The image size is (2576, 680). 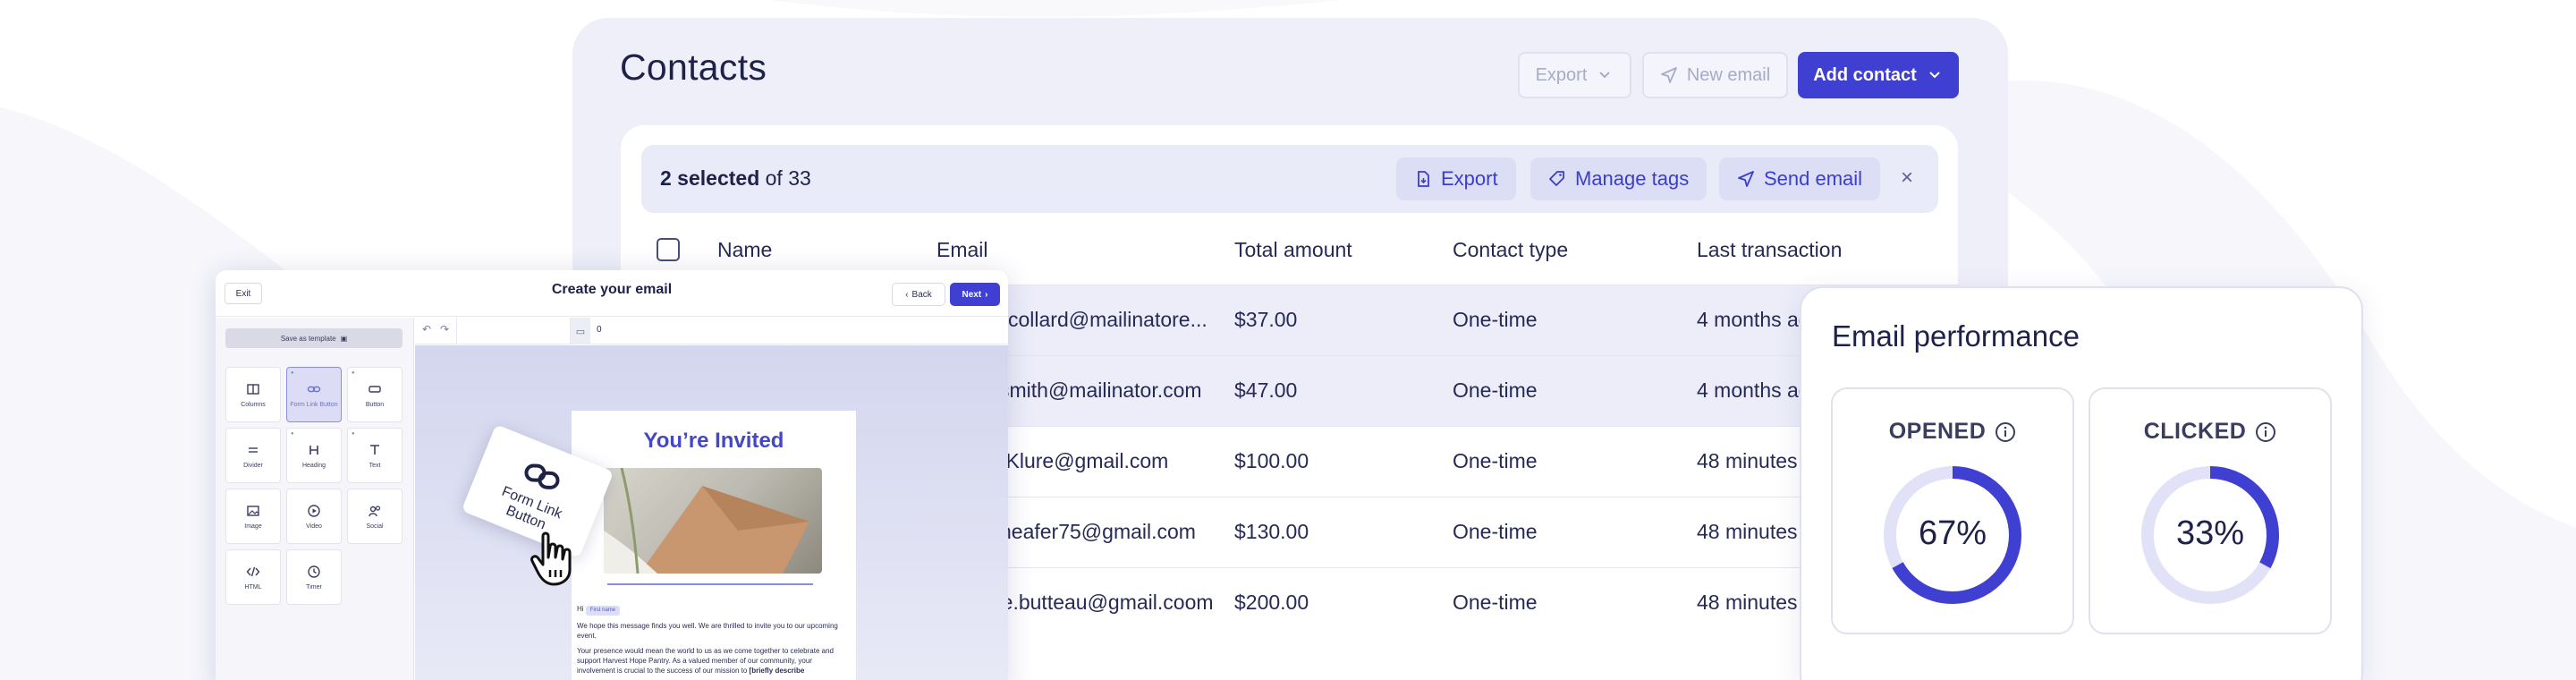 I want to click on hand-cursor-icon, so click(x=551, y=558).